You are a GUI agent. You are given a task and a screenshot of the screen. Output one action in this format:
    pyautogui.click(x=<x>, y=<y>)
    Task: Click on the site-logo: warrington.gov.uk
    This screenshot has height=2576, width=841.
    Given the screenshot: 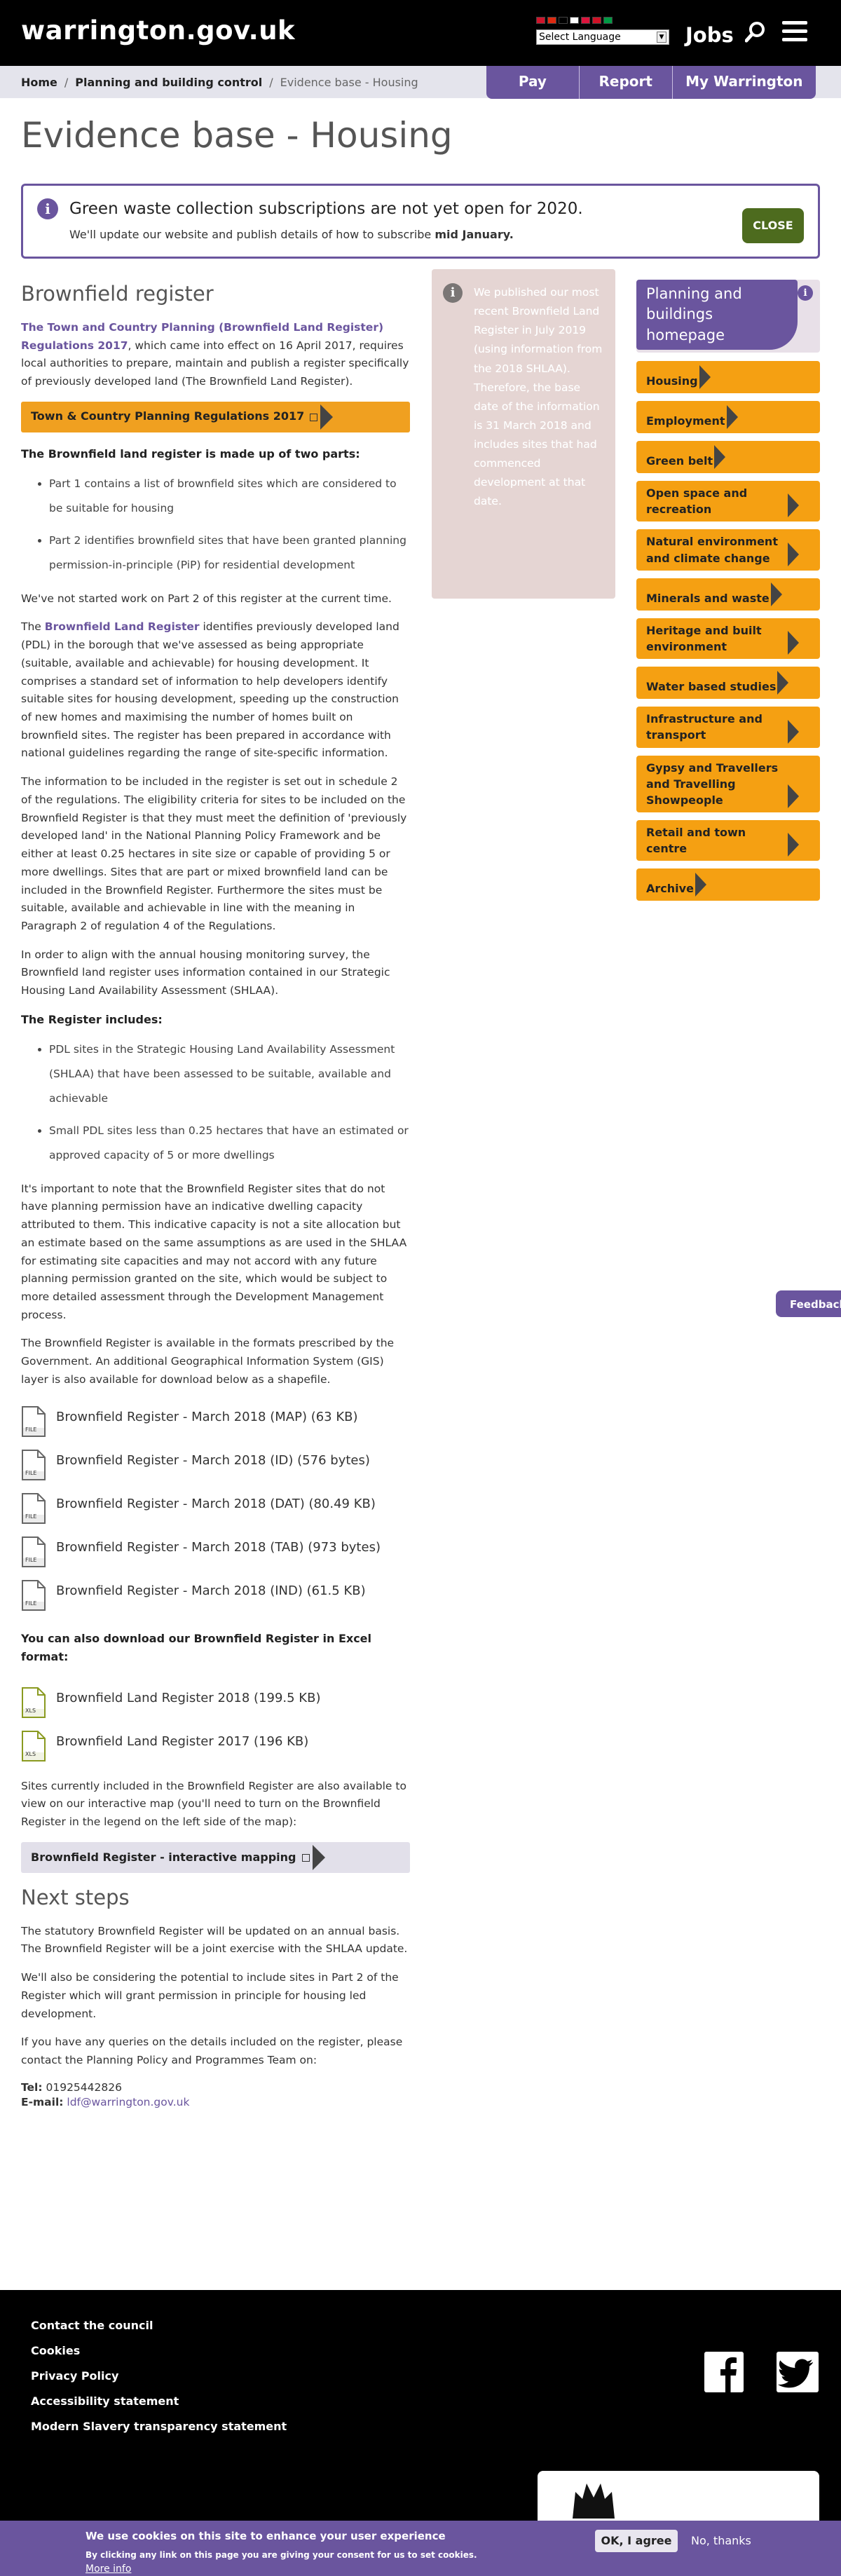 What is the action you would take?
    pyautogui.click(x=158, y=30)
    